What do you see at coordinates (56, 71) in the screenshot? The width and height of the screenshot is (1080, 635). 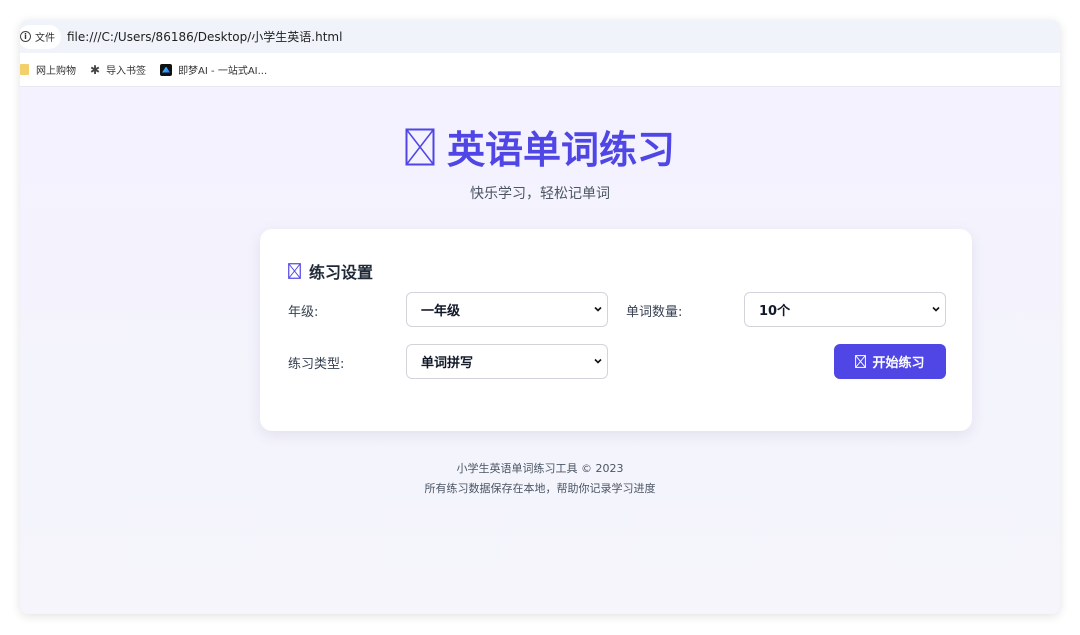 I see `bookmark-label: 网上购物` at bounding box center [56, 71].